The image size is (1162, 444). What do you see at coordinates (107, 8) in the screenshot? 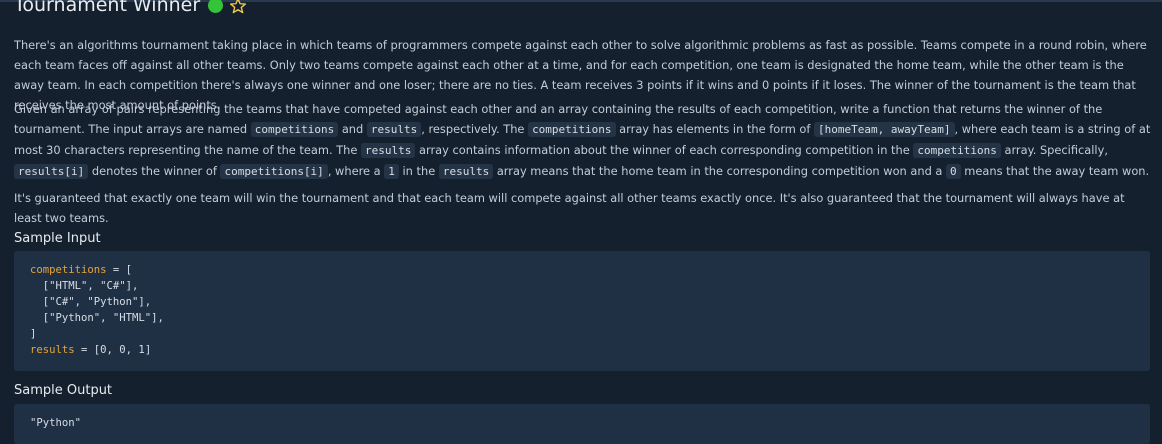
I see `problem-title: Tournament Winner` at bounding box center [107, 8].